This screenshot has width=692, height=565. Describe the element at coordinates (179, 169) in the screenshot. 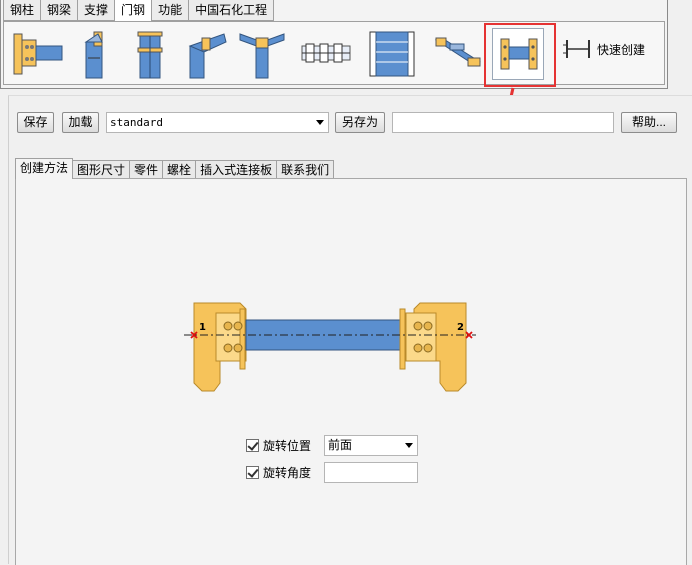

I see `tab-bolts: 螺栓` at that location.